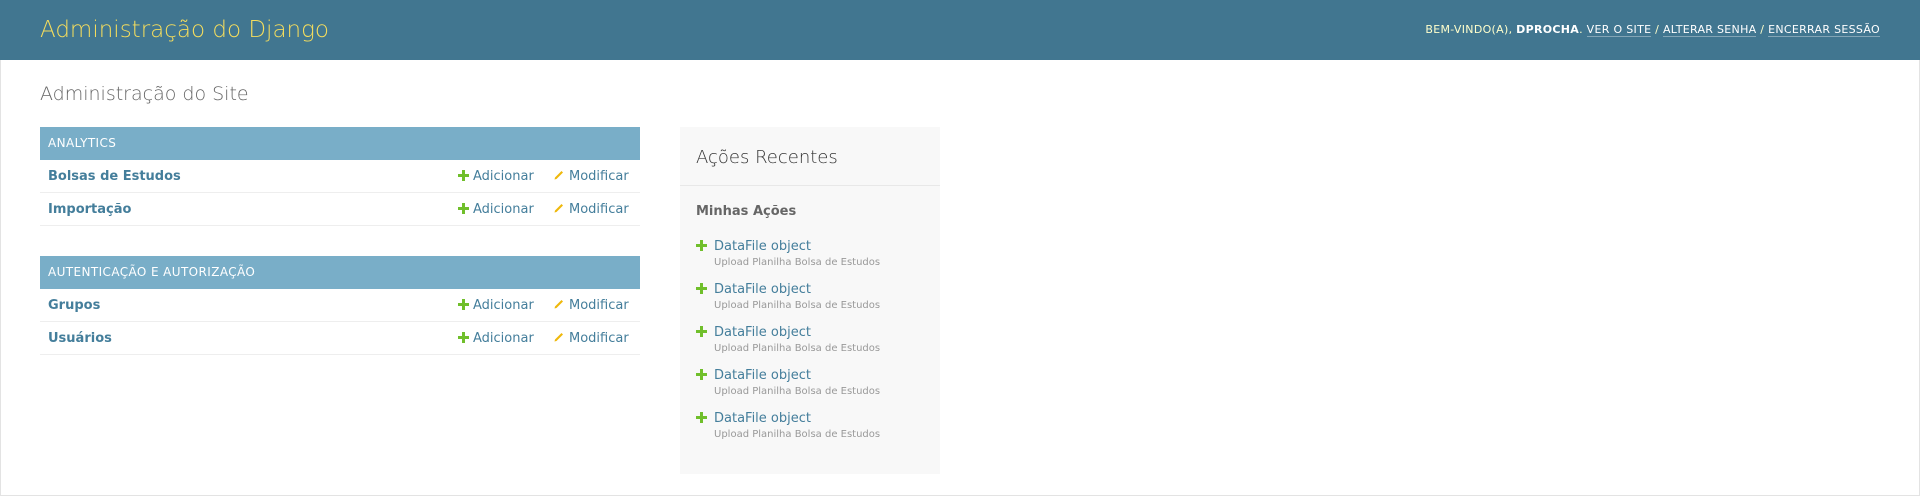  Describe the element at coordinates (114, 176) in the screenshot. I see `model-link: Bolsas de Estudos` at that location.